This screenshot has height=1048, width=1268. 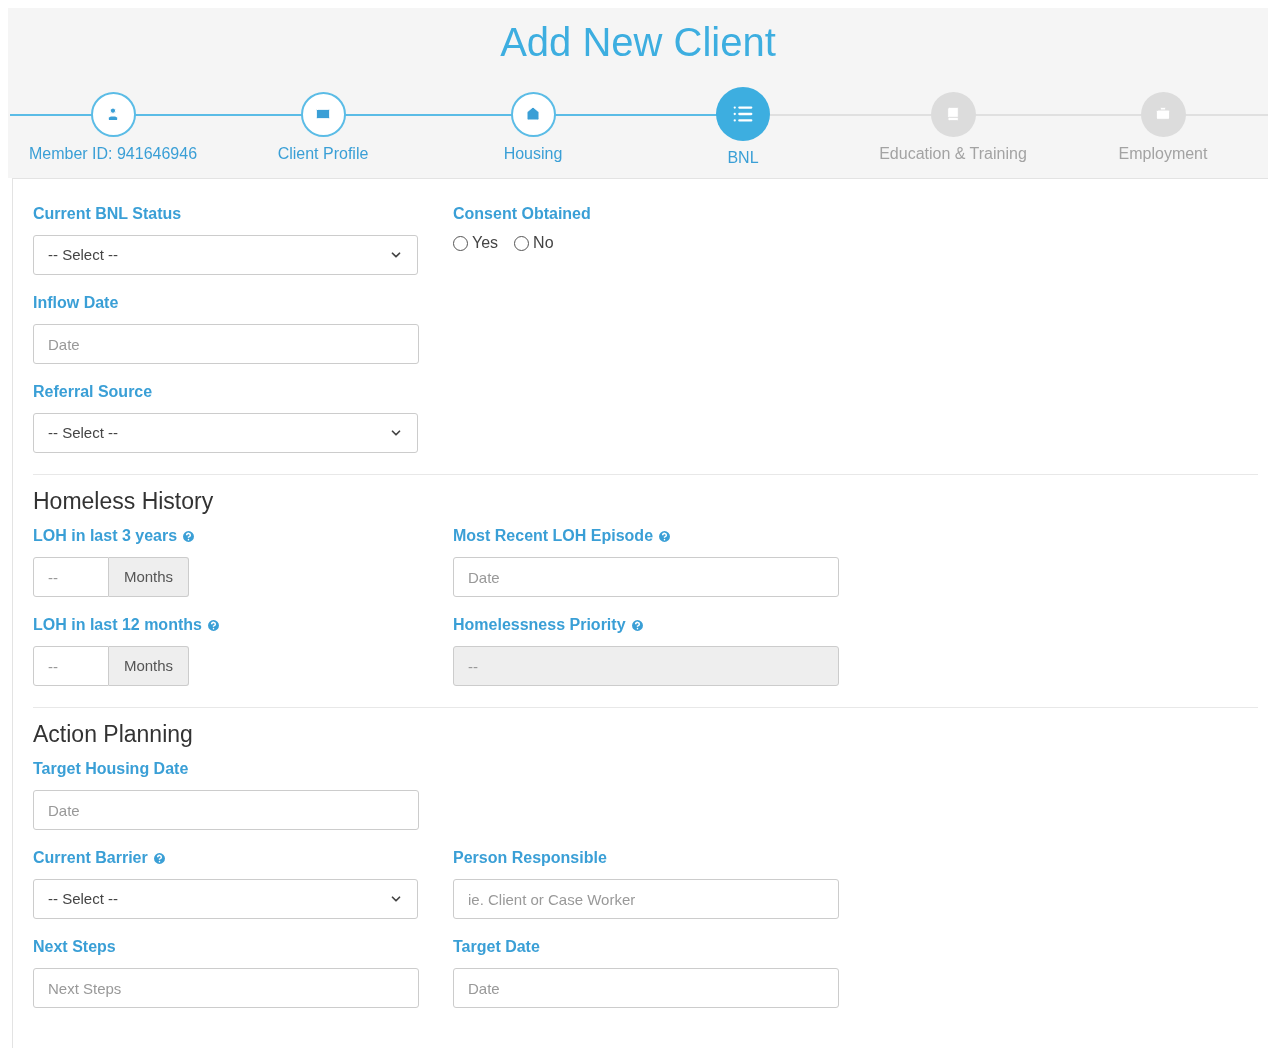 I want to click on house-icon, so click(x=533, y=114).